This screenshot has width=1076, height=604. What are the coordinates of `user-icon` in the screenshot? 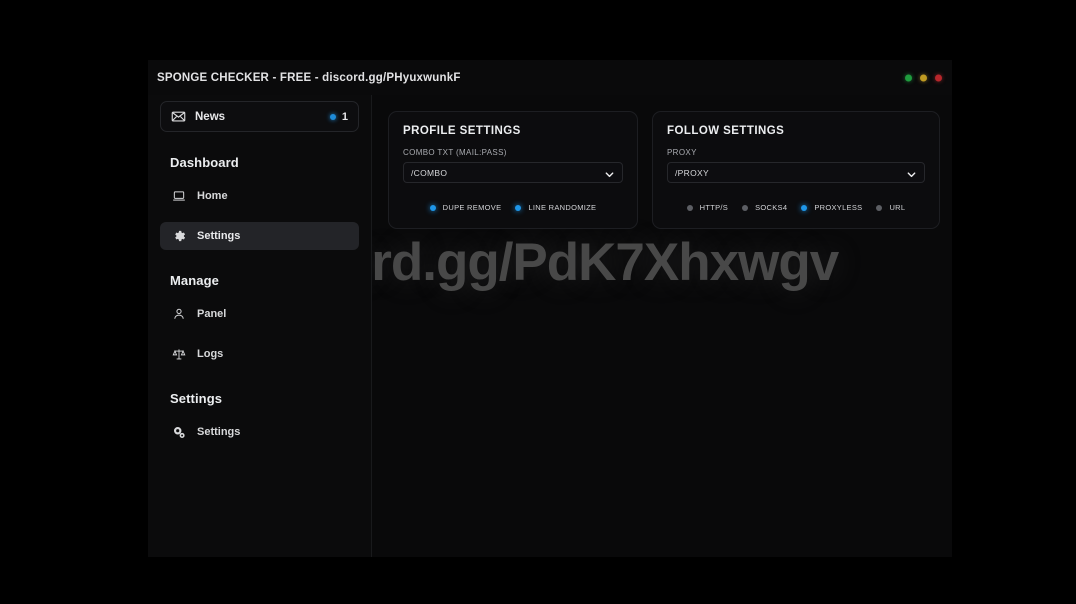 It's located at (179, 314).